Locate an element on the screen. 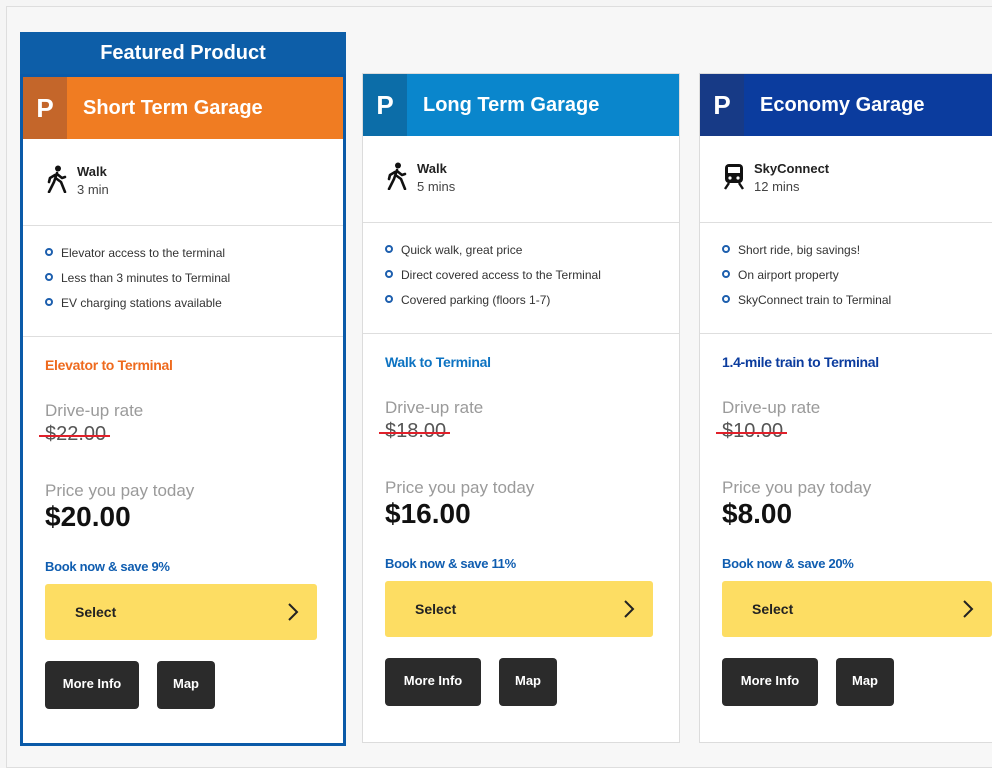 The width and height of the screenshot is (992, 768). feature-item: Covered parking (floors 1-7) is located at coordinates (467, 300).